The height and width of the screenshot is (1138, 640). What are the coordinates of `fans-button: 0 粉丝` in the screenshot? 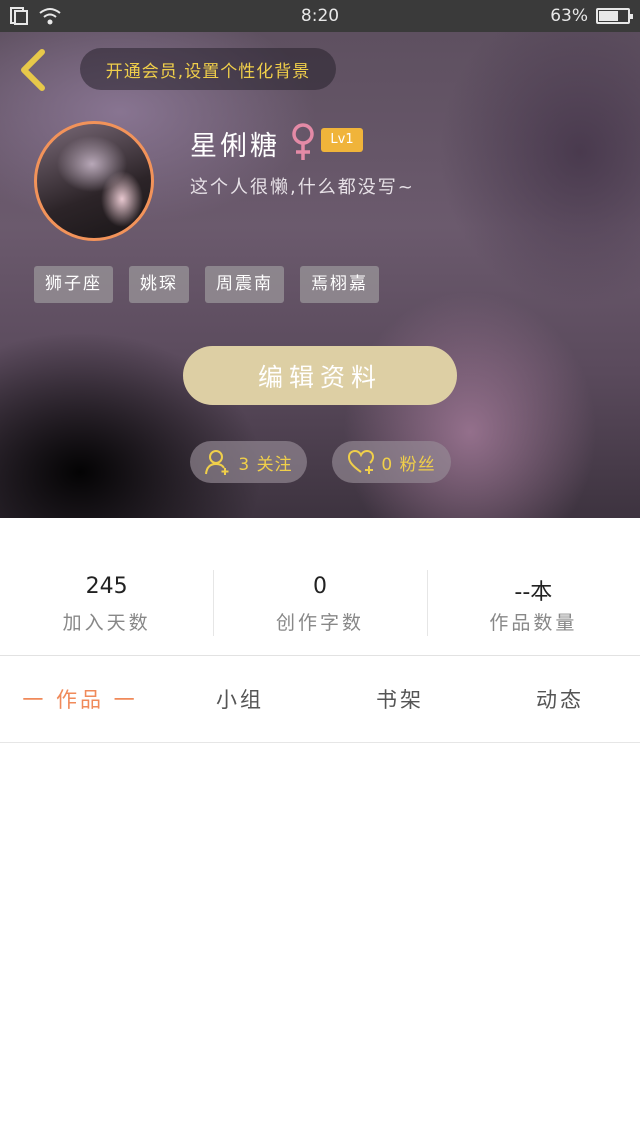 It's located at (391, 462).